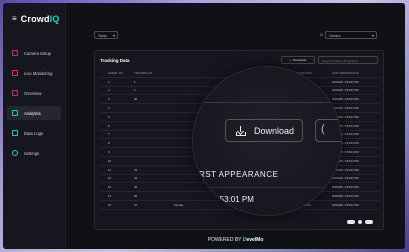 The image size is (409, 252). I want to click on sidebar-item-analytics: Analytics, so click(34, 113).